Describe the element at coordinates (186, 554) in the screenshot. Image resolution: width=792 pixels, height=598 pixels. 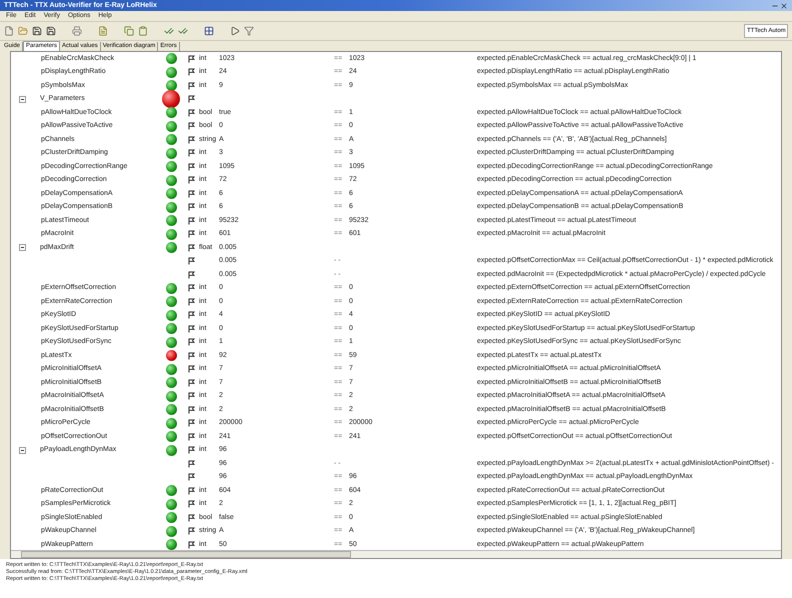
I see `scrollbar-thumb` at that location.